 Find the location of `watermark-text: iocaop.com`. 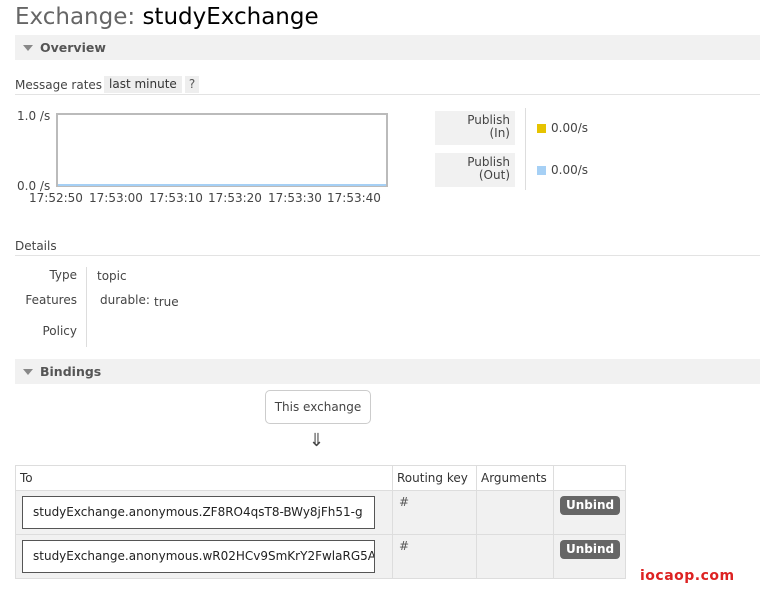

watermark-text: iocaop.com is located at coordinates (687, 576).